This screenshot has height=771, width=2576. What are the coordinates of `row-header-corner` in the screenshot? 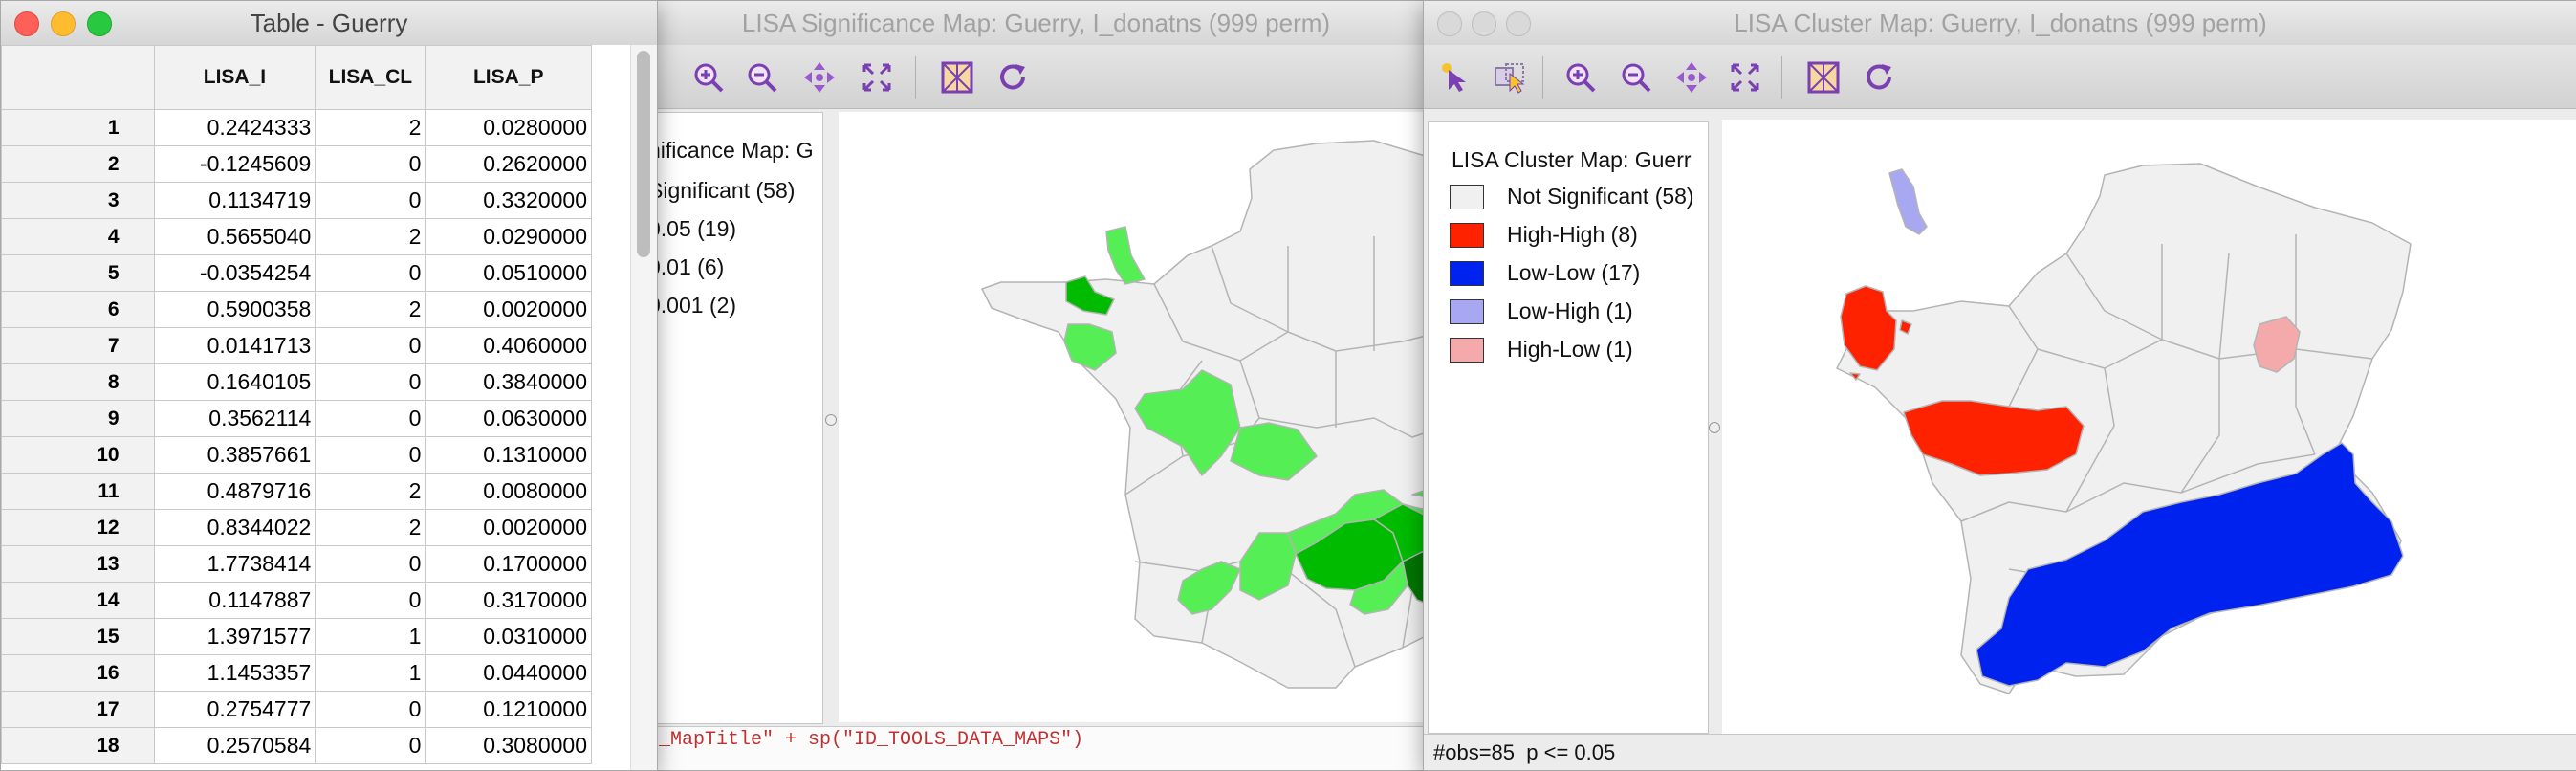 It's located at (78, 77).